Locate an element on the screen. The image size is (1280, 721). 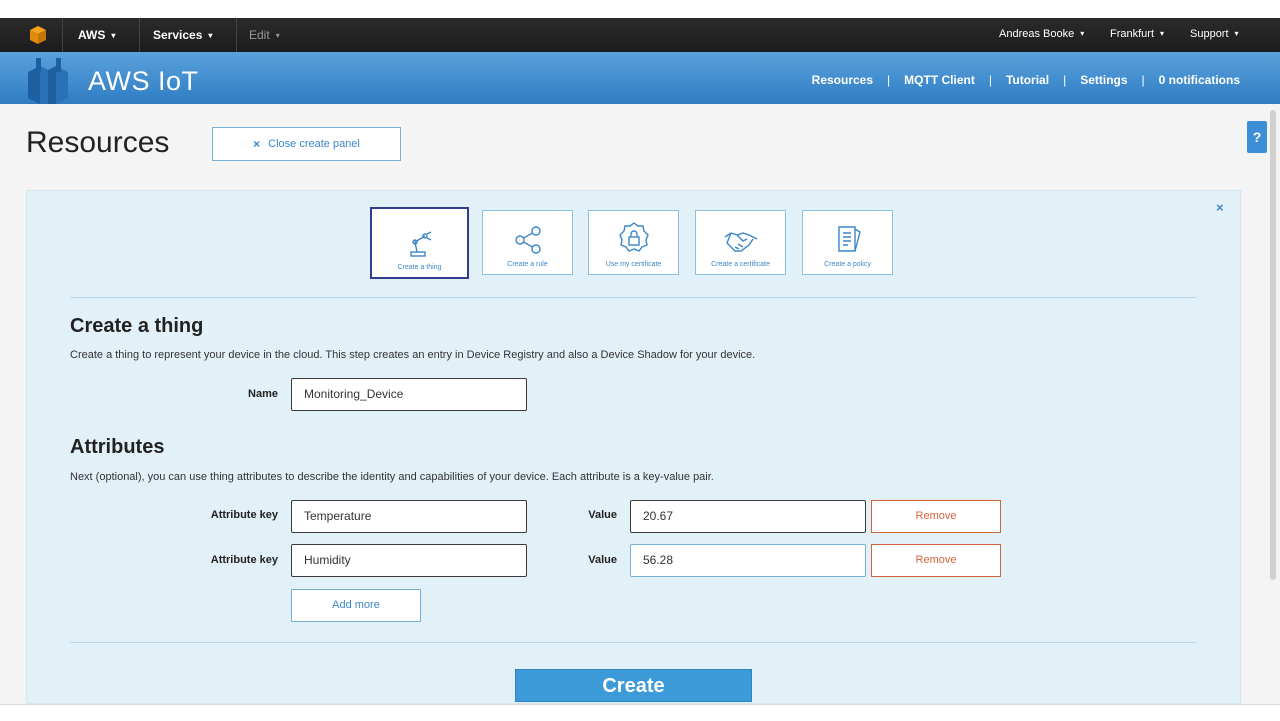
panel-close-icon: × is located at coordinates (1220, 207).